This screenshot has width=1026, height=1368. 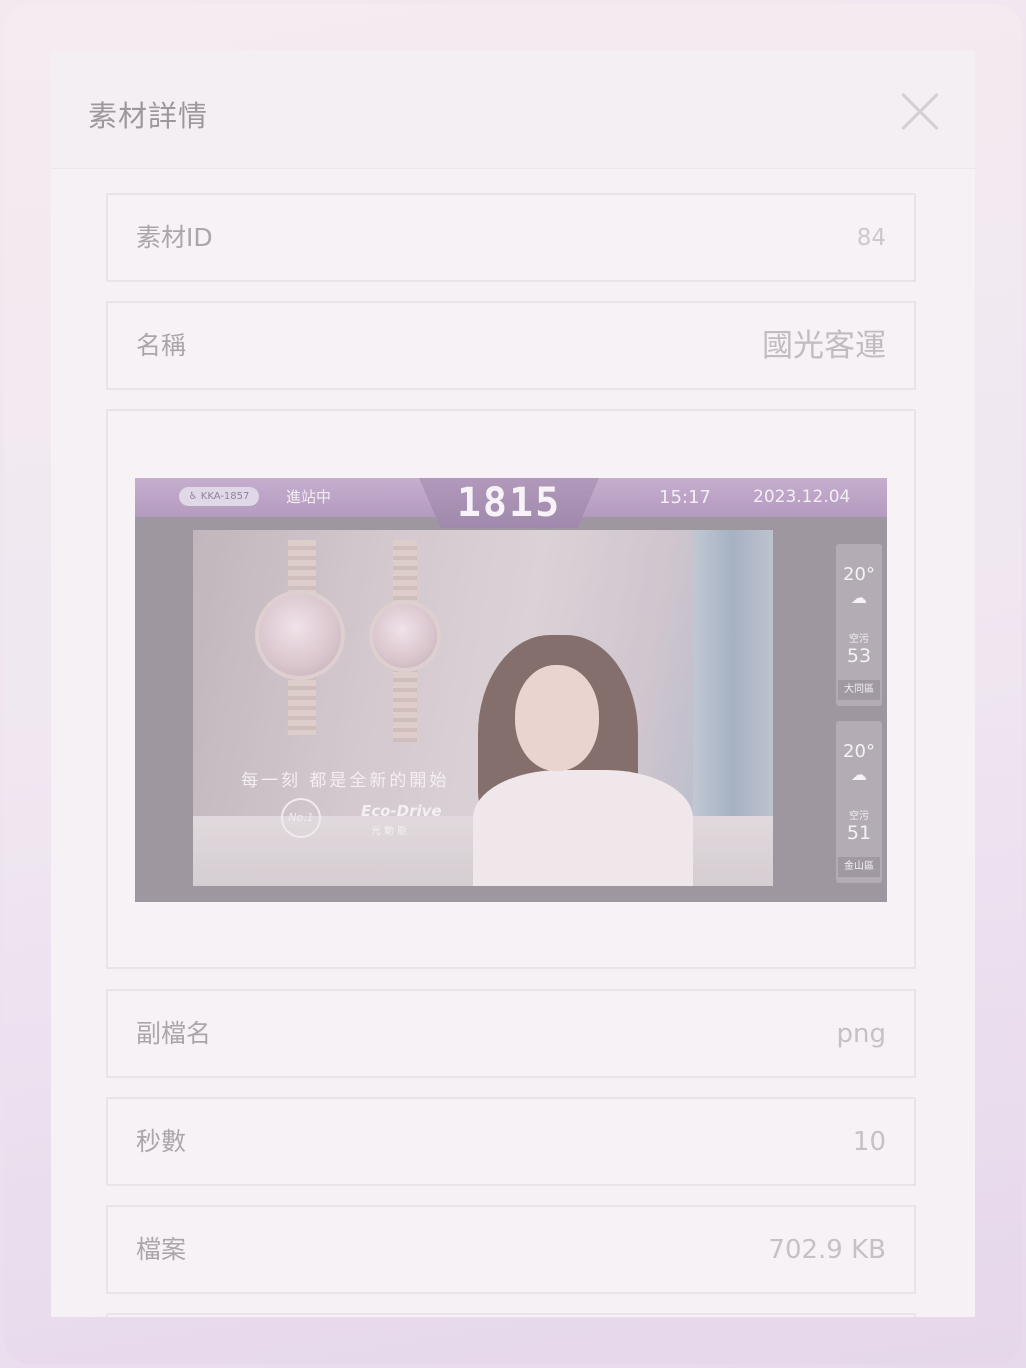 What do you see at coordinates (161, 345) in the screenshot?
I see `field-label: 名稱` at bounding box center [161, 345].